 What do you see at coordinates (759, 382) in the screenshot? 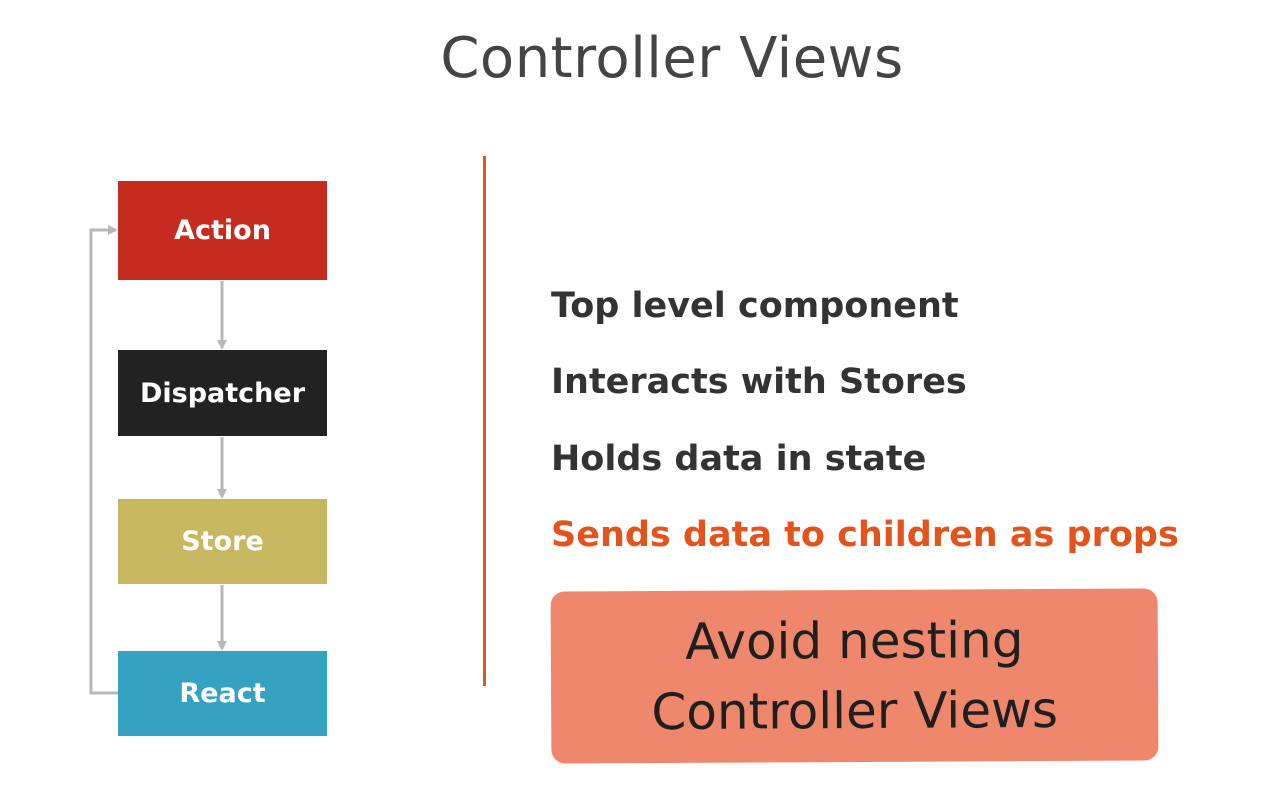
I see `point-item: Interacts with Stores` at bounding box center [759, 382].